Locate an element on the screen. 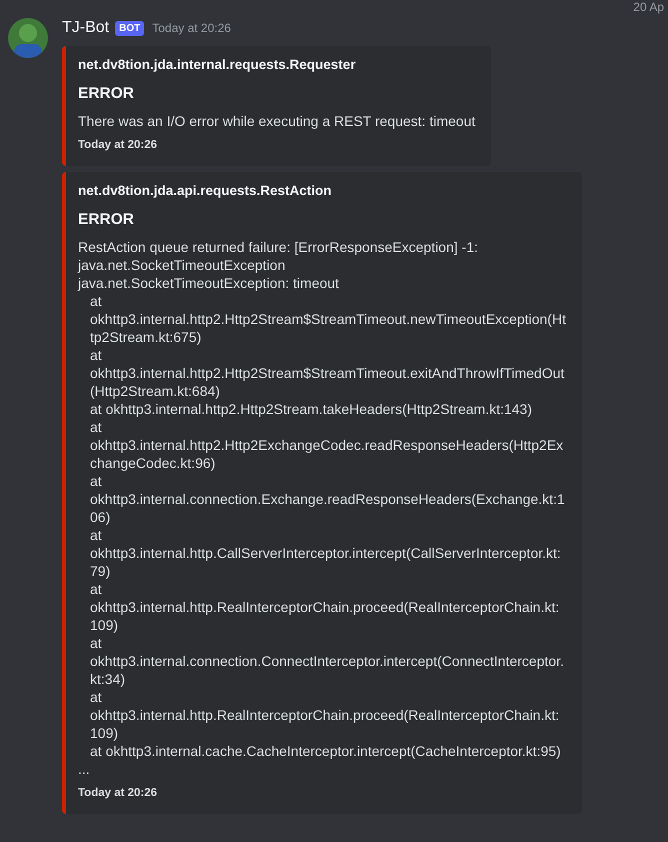  stack-trace-line: at okhttp3.internal.http2.Http2ExchangeCodec.readResponseHeaders(Http2ExchangeCodec.kt:96) is located at coordinates (326, 445).